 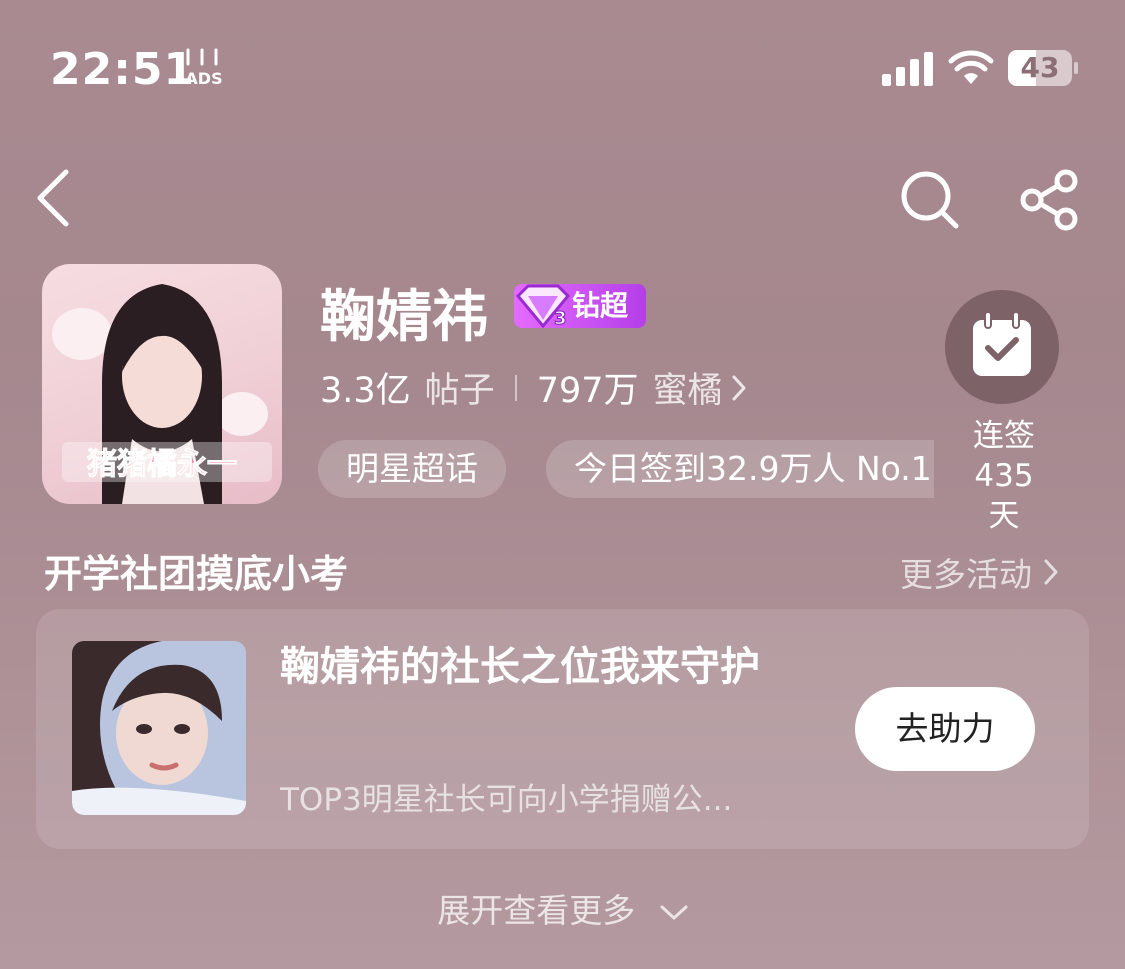 I want to click on tier-badge: 3 钻超, so click(x=580, y=307).